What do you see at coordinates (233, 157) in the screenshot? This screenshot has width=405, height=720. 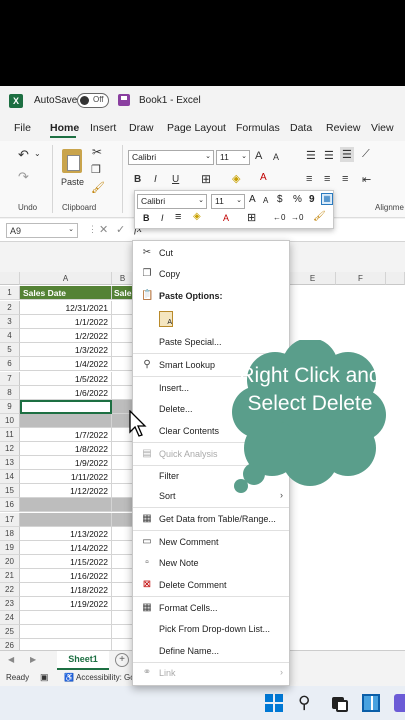 I see `font-size-select: 11 ⌄` at bounding box center [233, 157].